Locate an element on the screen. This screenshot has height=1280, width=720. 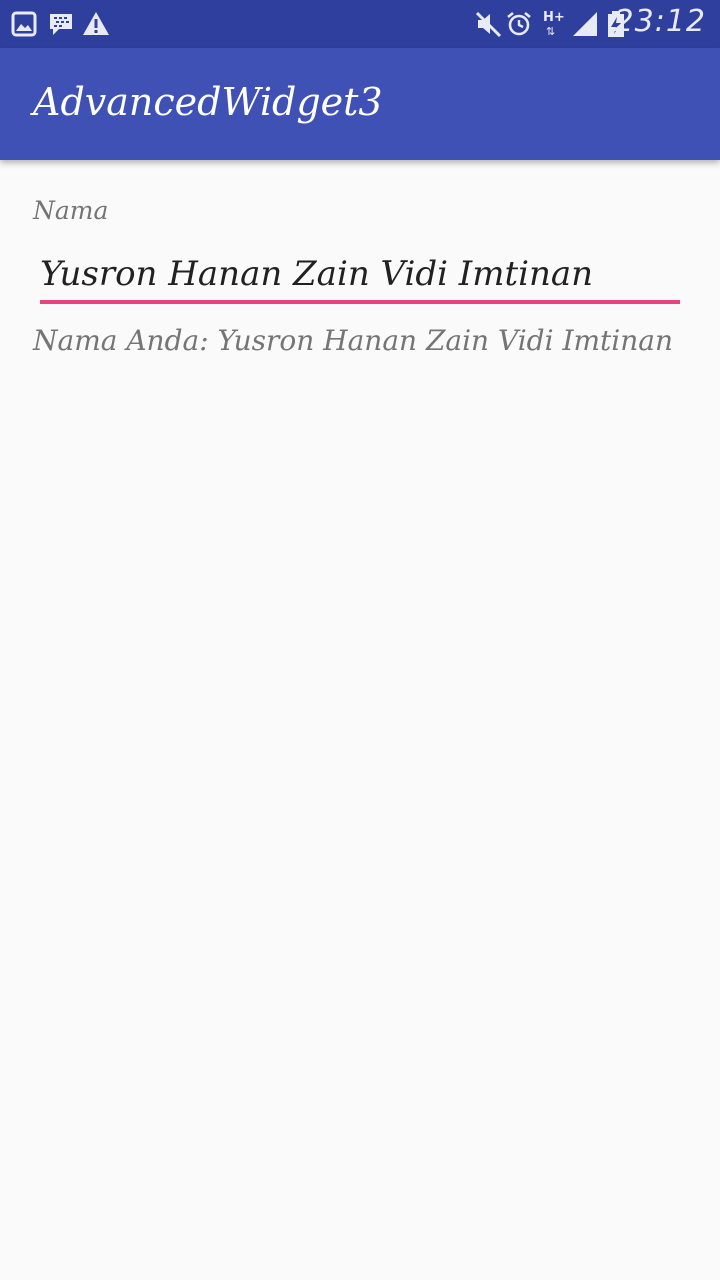
app-bar: AdvancedWidget3 is located at coordinates (360, 104).